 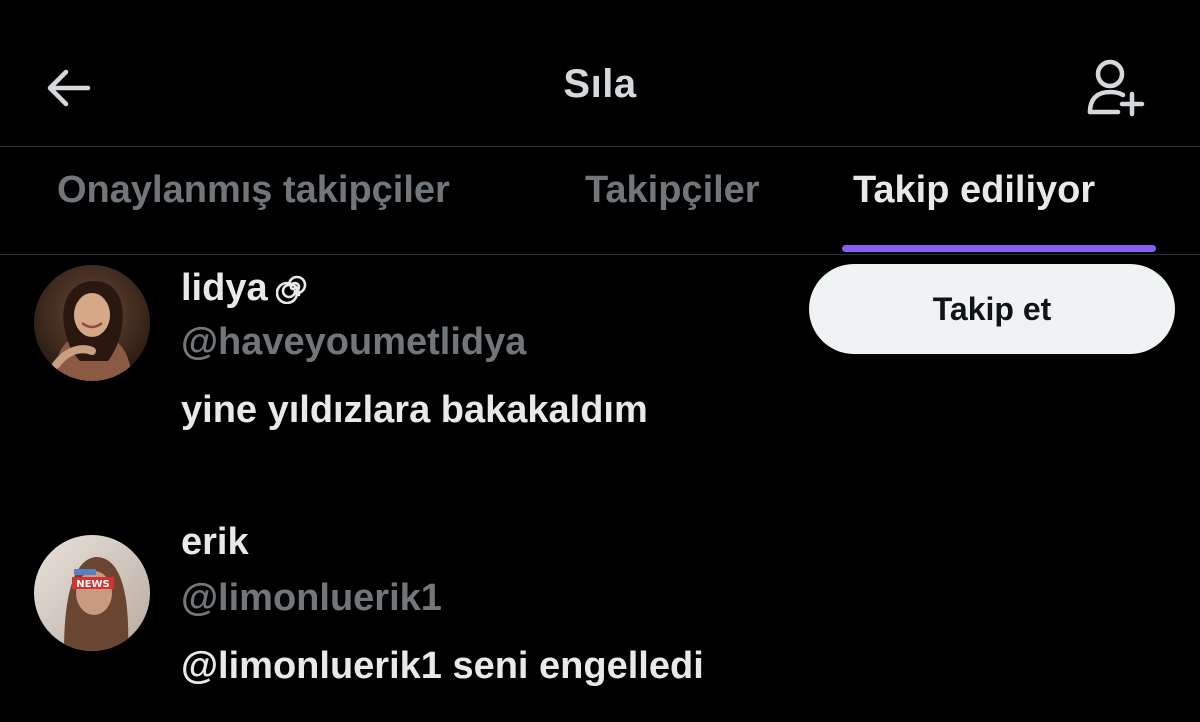 What do you see at coordinates (442, 666) in the screenshot?
I see `user-bio: @limonluerik1 seni engelledi` at bounding box center [442, 666].